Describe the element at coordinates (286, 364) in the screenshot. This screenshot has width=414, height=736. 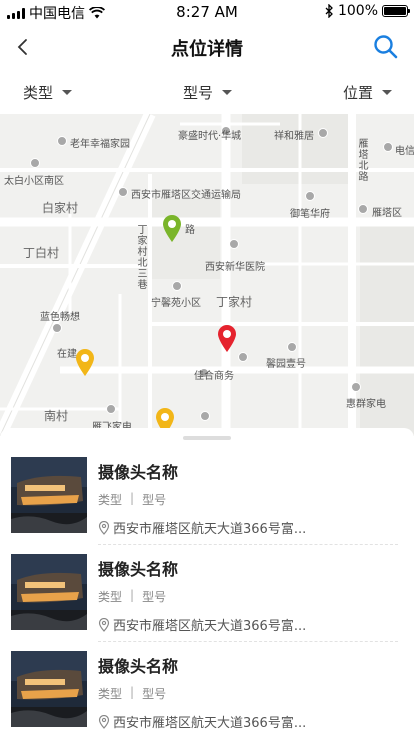
I see `map-label: 馨园壹号` at that location.